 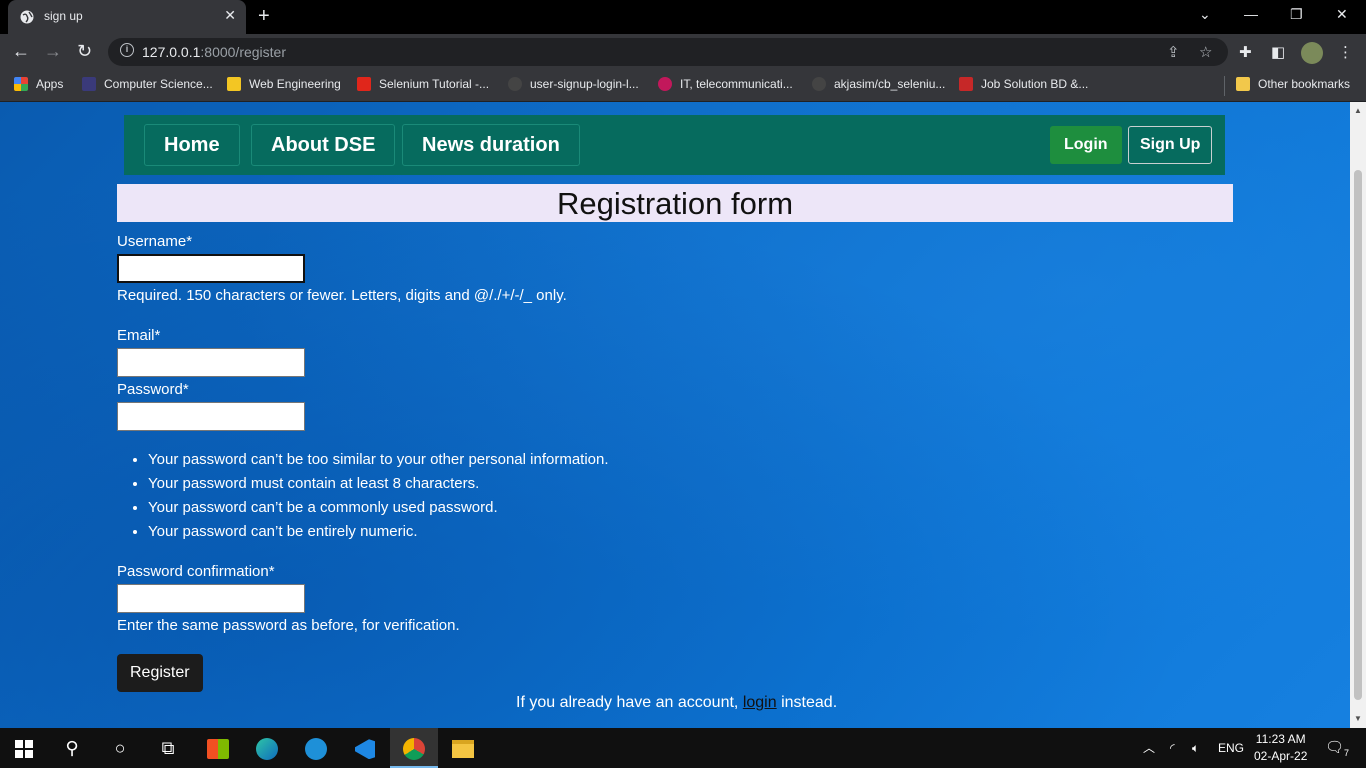 I want to click on page-scrollbar: ▲ ▼, so click(x=1358, y=415).